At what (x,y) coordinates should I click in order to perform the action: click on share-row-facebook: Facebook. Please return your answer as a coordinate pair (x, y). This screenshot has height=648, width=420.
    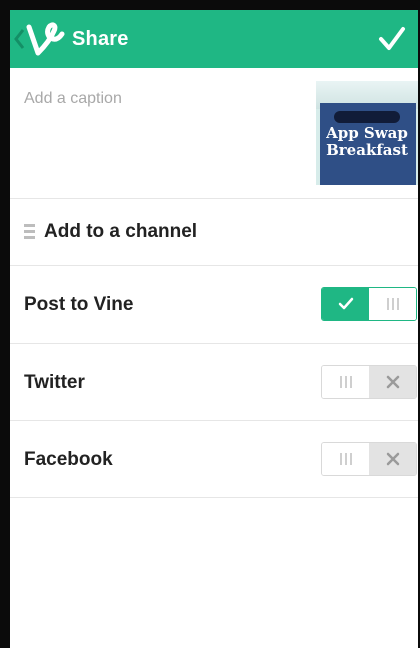
    Looking at the image, I should click on (214, 459).